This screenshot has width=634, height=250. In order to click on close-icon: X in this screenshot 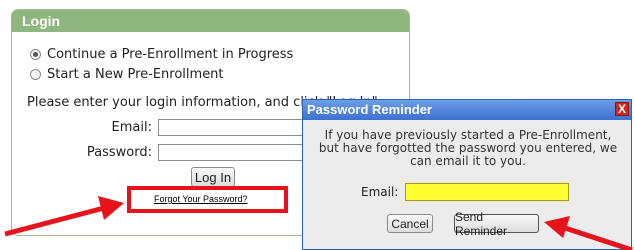, I will do `click(622, 109)`.